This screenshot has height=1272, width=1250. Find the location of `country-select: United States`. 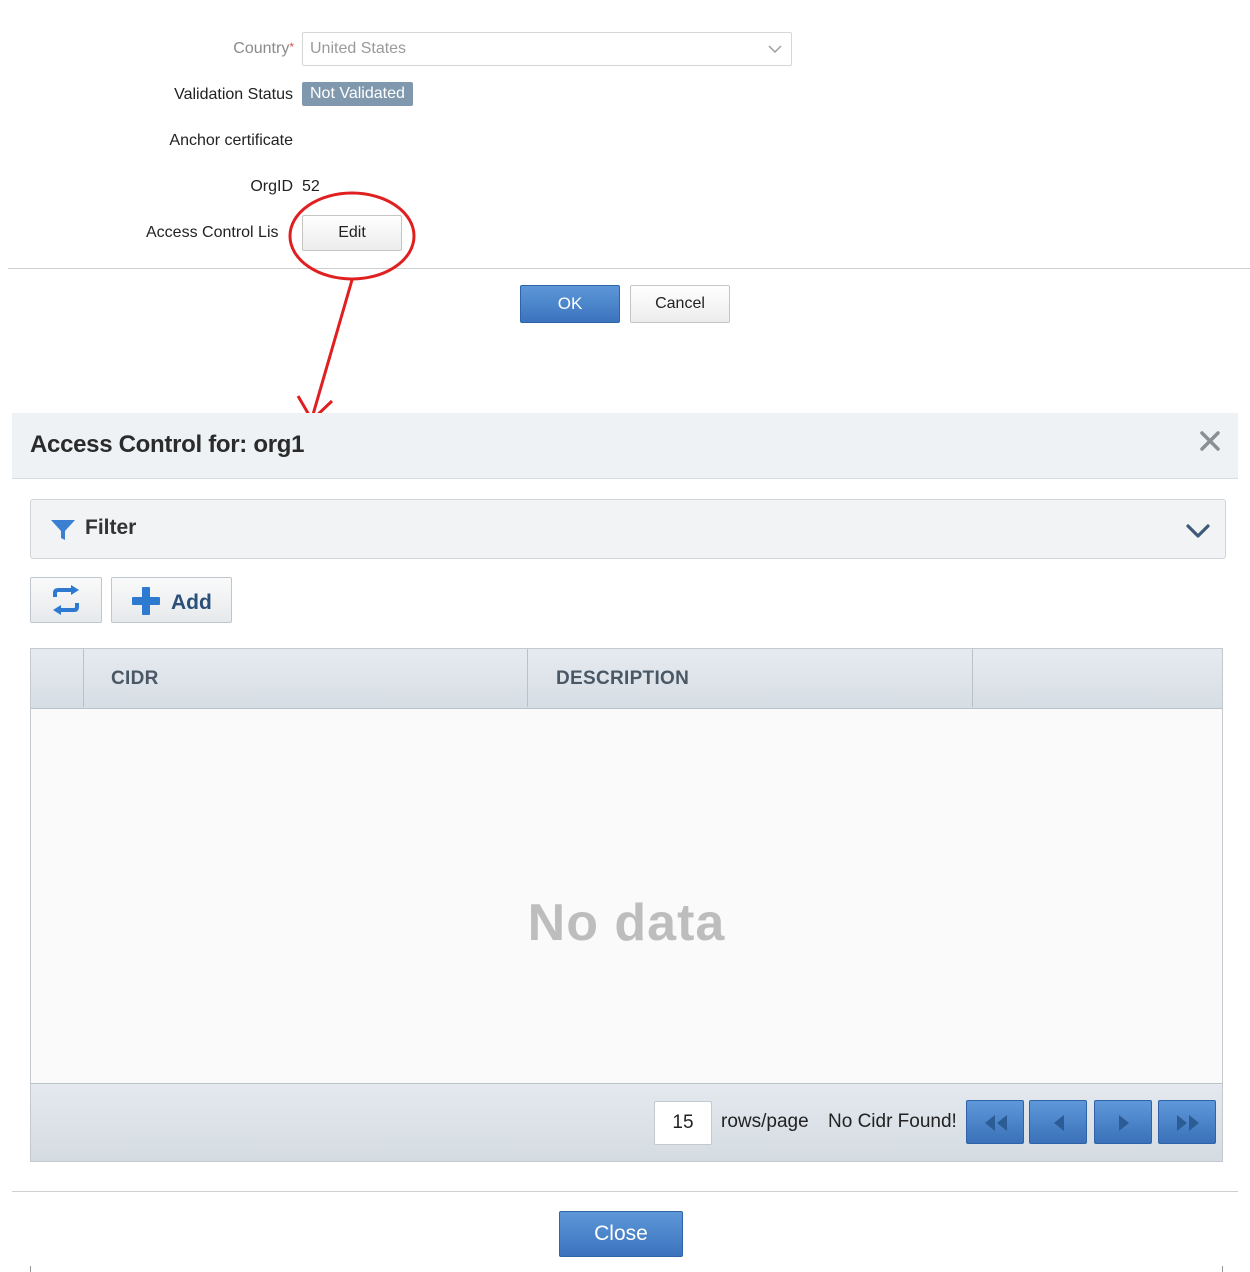

country-select: United States is located at coordinates (547, 49).